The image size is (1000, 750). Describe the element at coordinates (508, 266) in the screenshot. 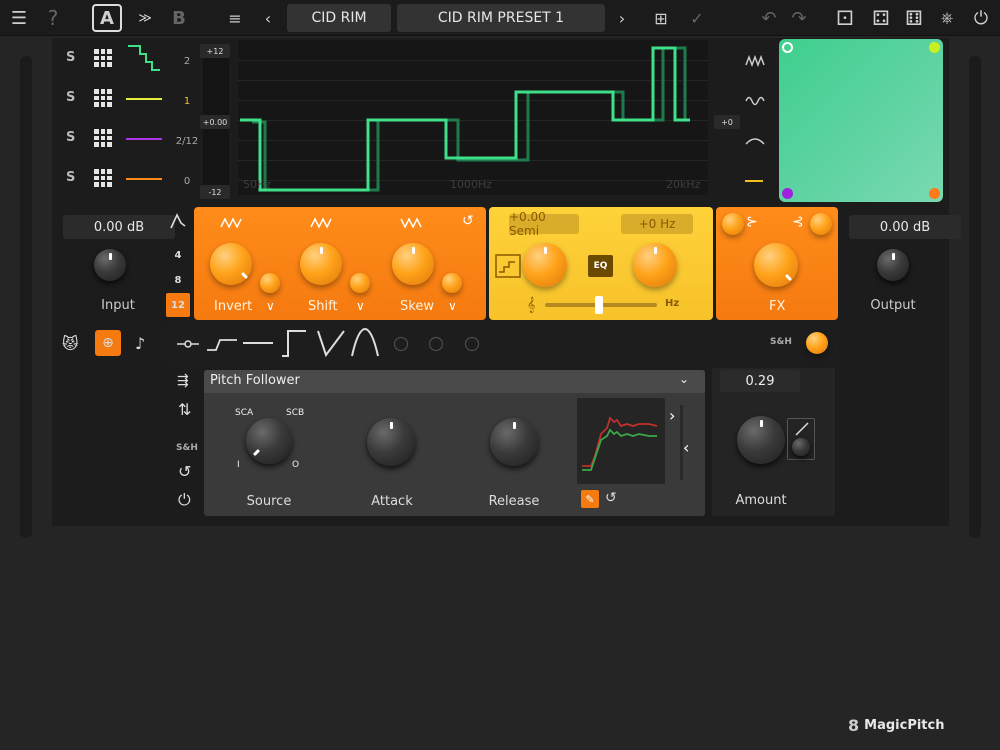

I see `step-mode-icon` at that location.